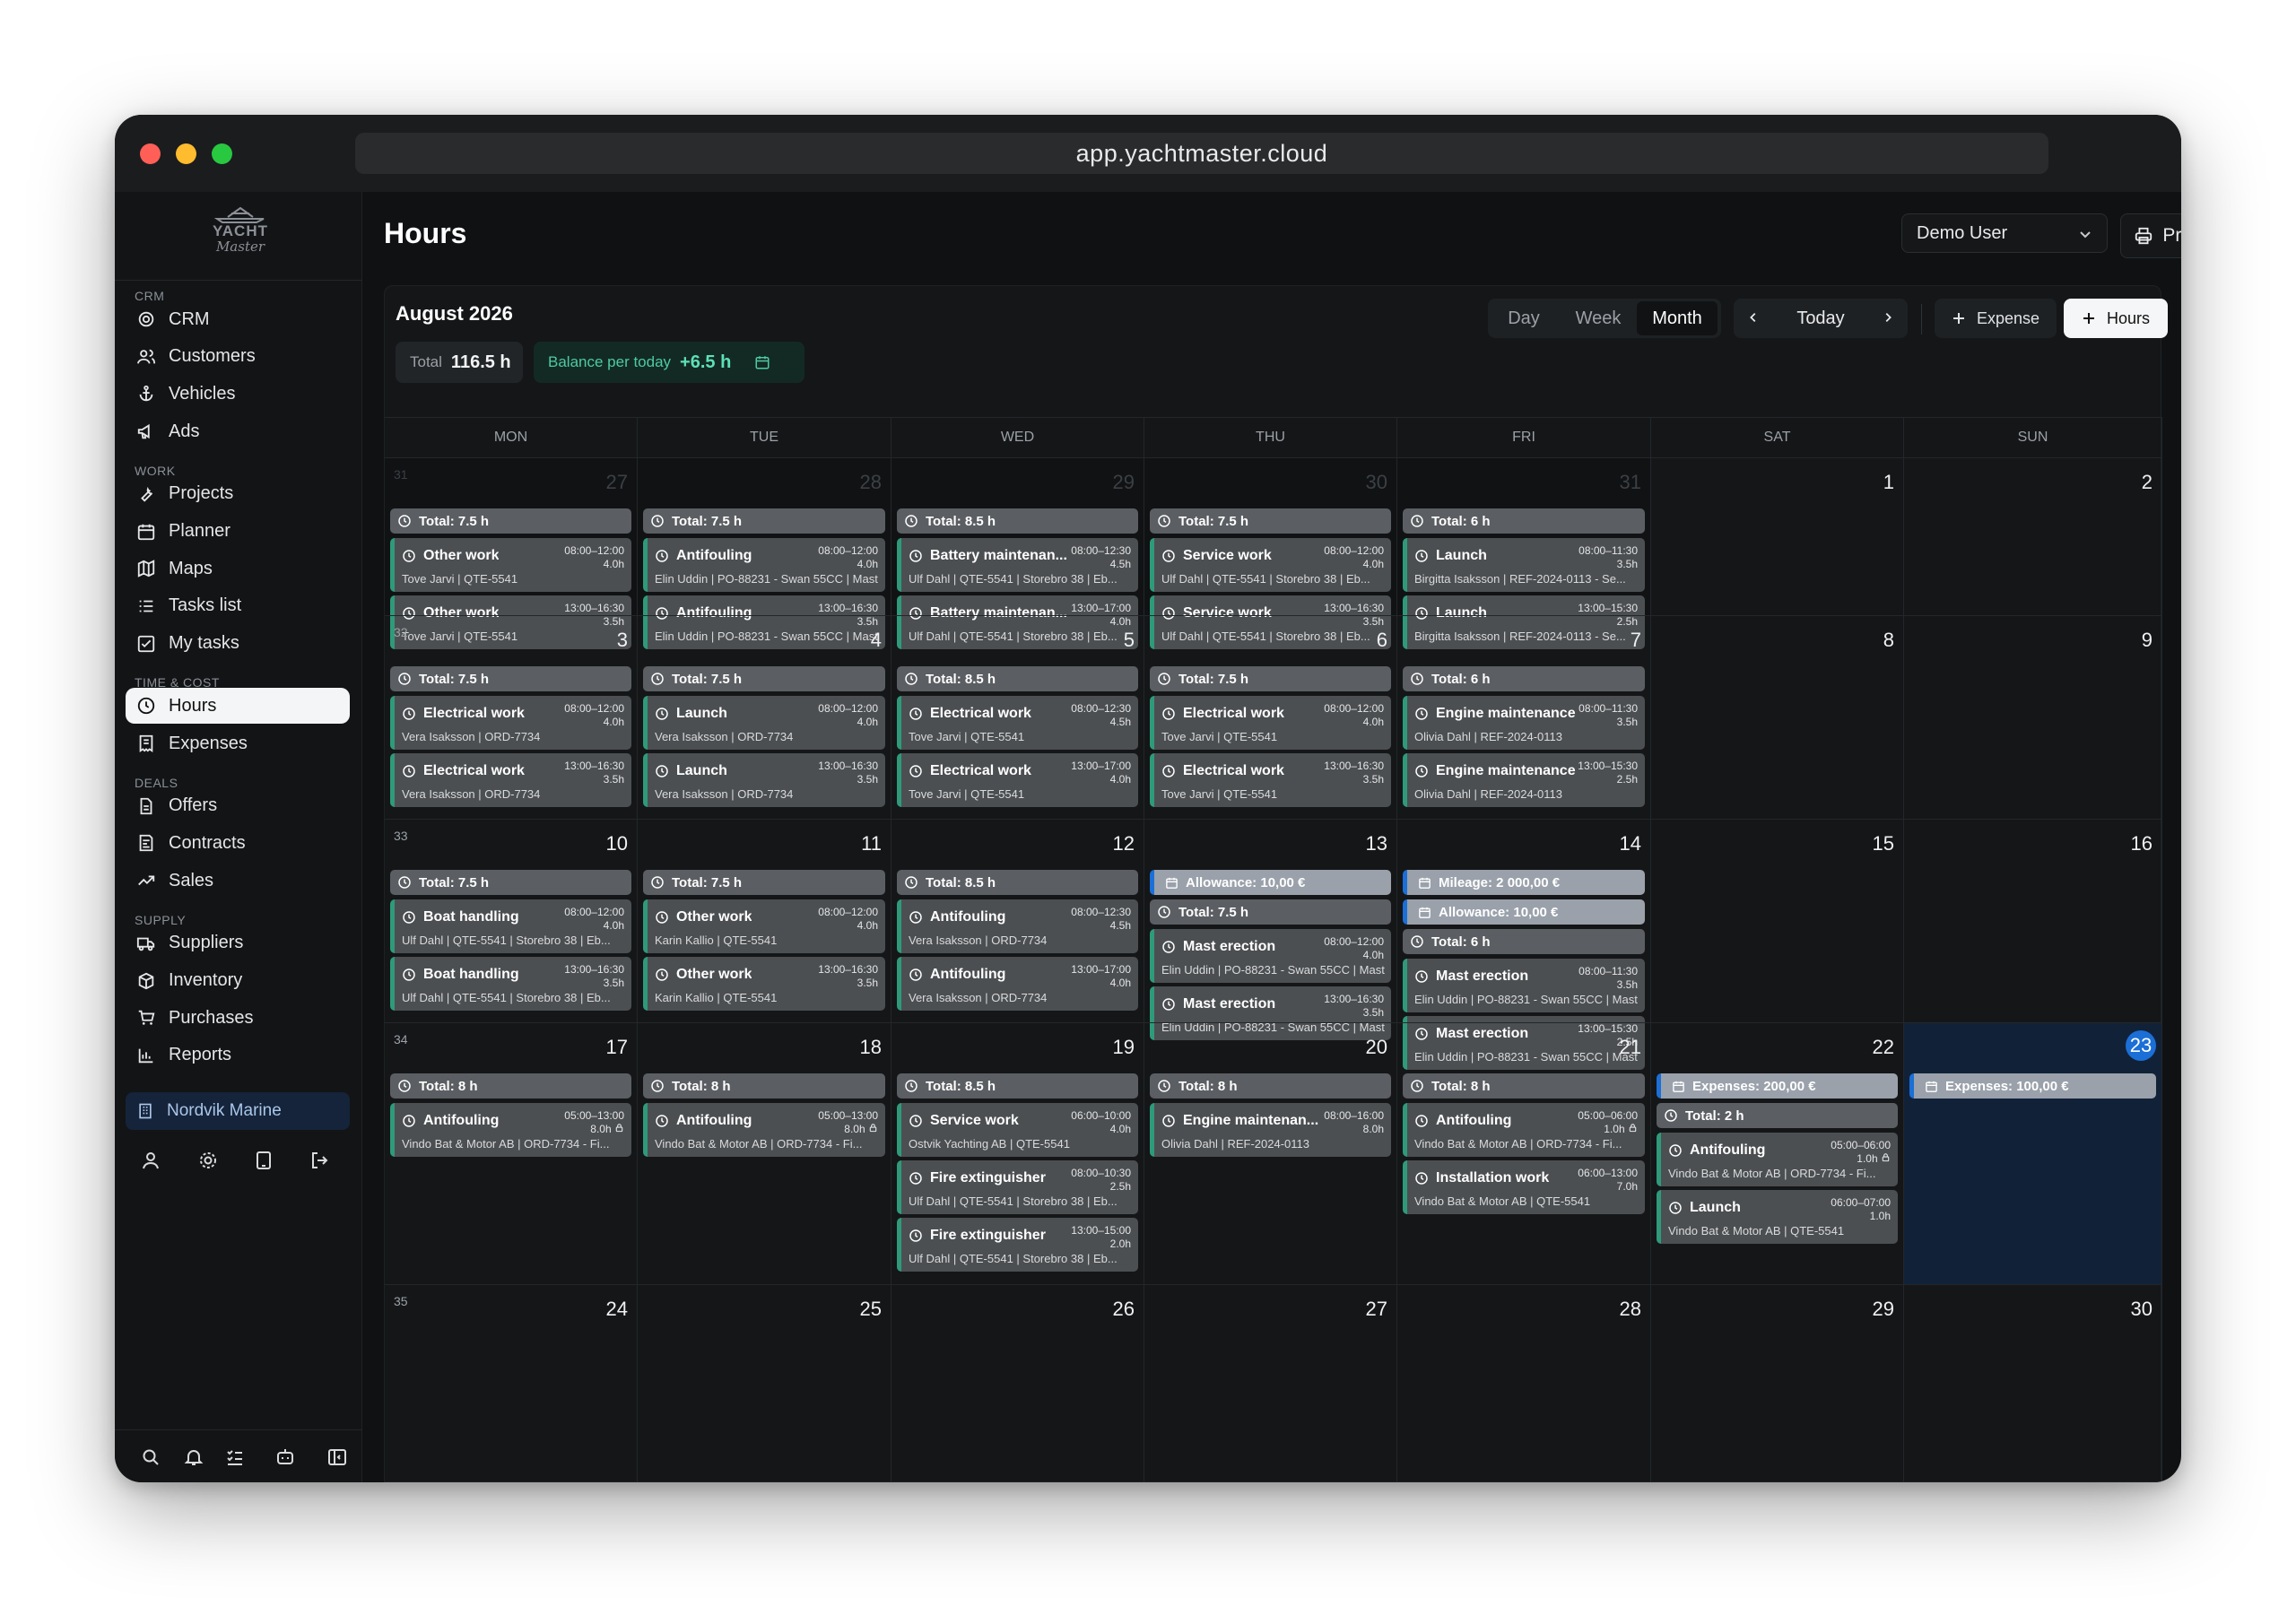 The height and width of the screenshot is (1598, 2296). I want to click on view-month-button: Month, so click(1677, 318).